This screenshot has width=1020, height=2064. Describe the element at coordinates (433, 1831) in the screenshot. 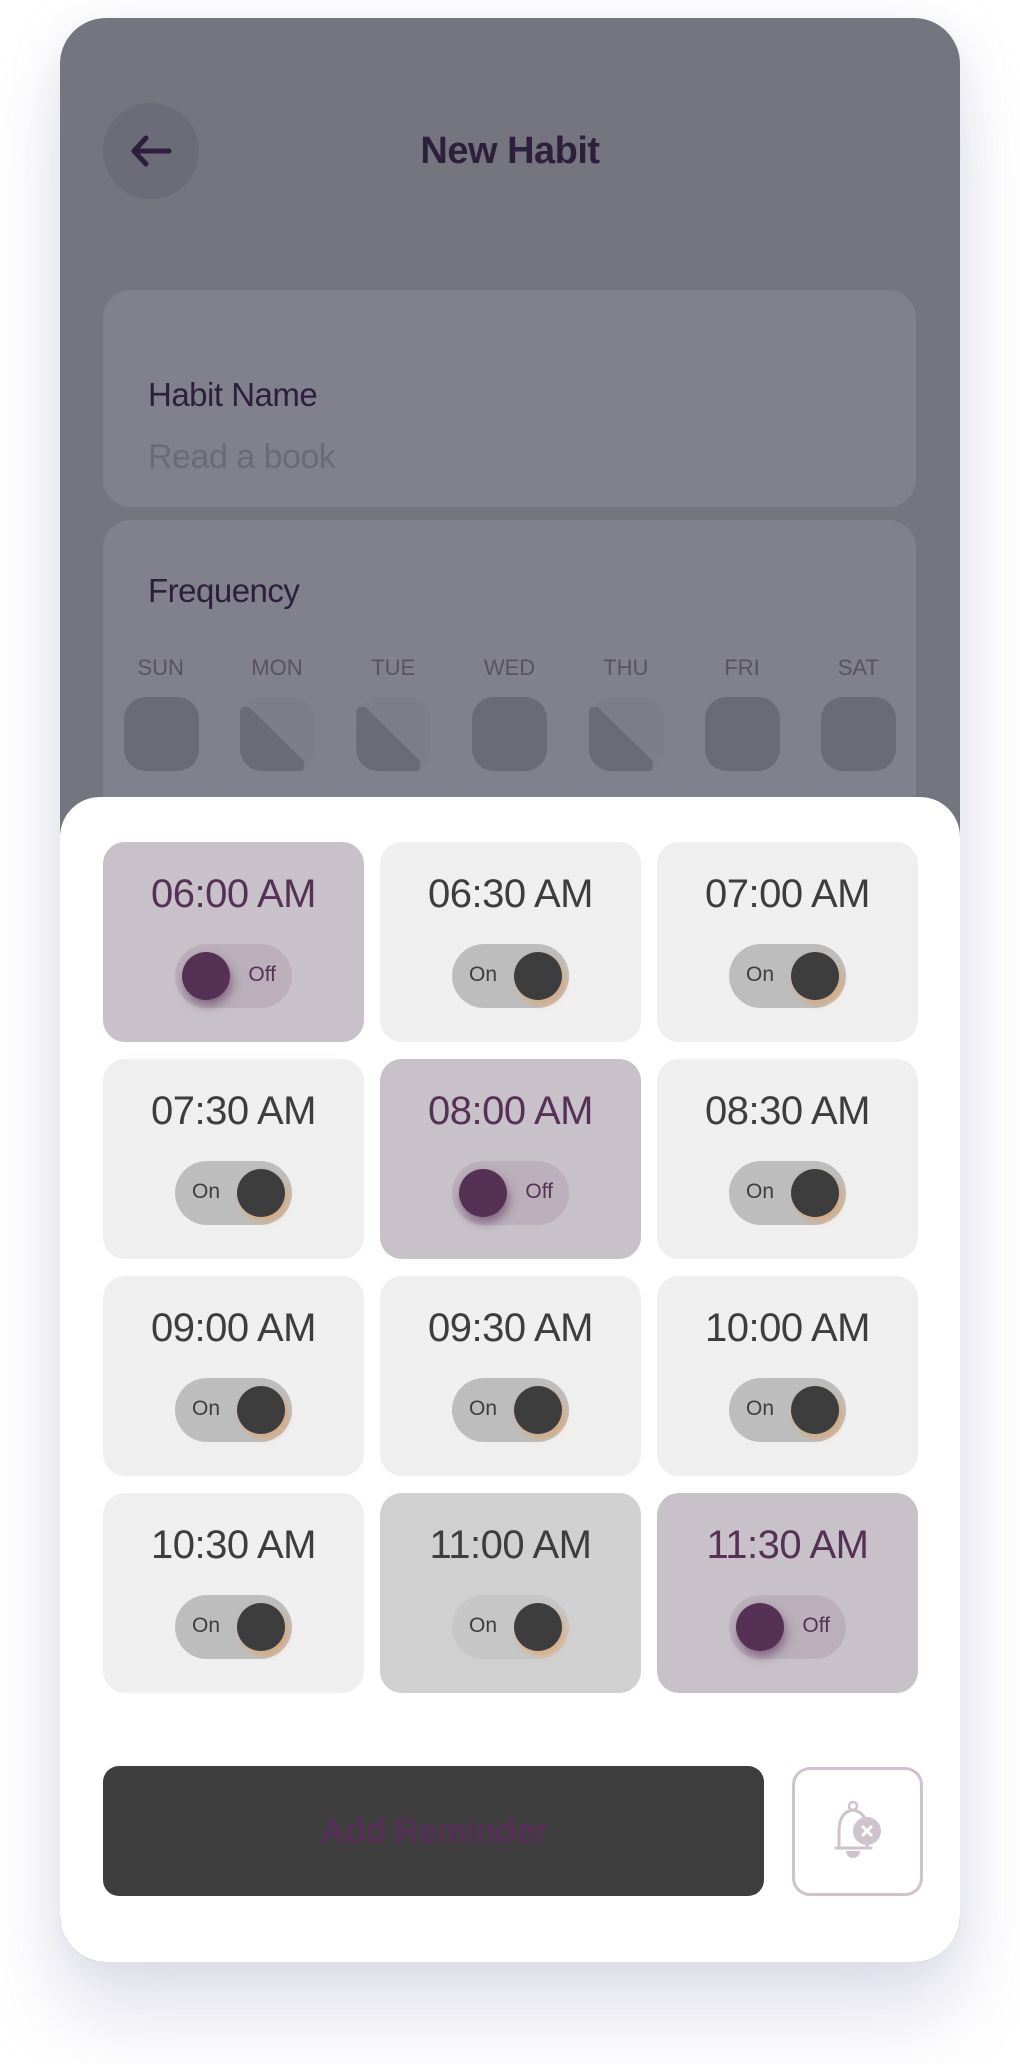

I see `add-reminder-button: Add Reminder` at that location.